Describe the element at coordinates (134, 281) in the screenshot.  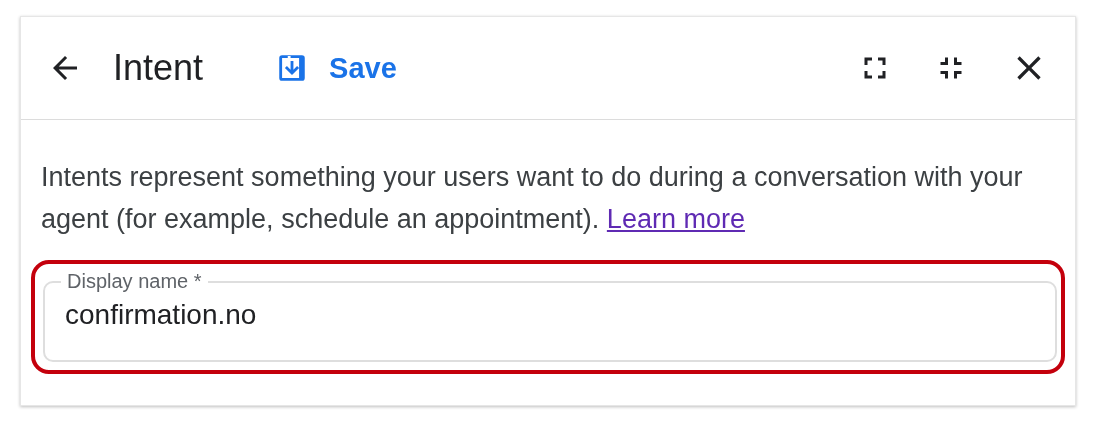
I see `field-label: Display name *` at that location.